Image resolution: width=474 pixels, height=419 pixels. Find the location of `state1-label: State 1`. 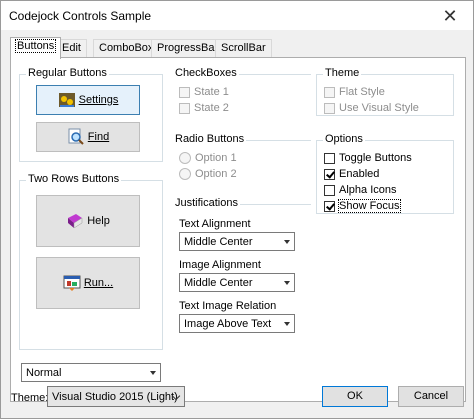

state1-label: State 1 is located at coordinates (211, 92).